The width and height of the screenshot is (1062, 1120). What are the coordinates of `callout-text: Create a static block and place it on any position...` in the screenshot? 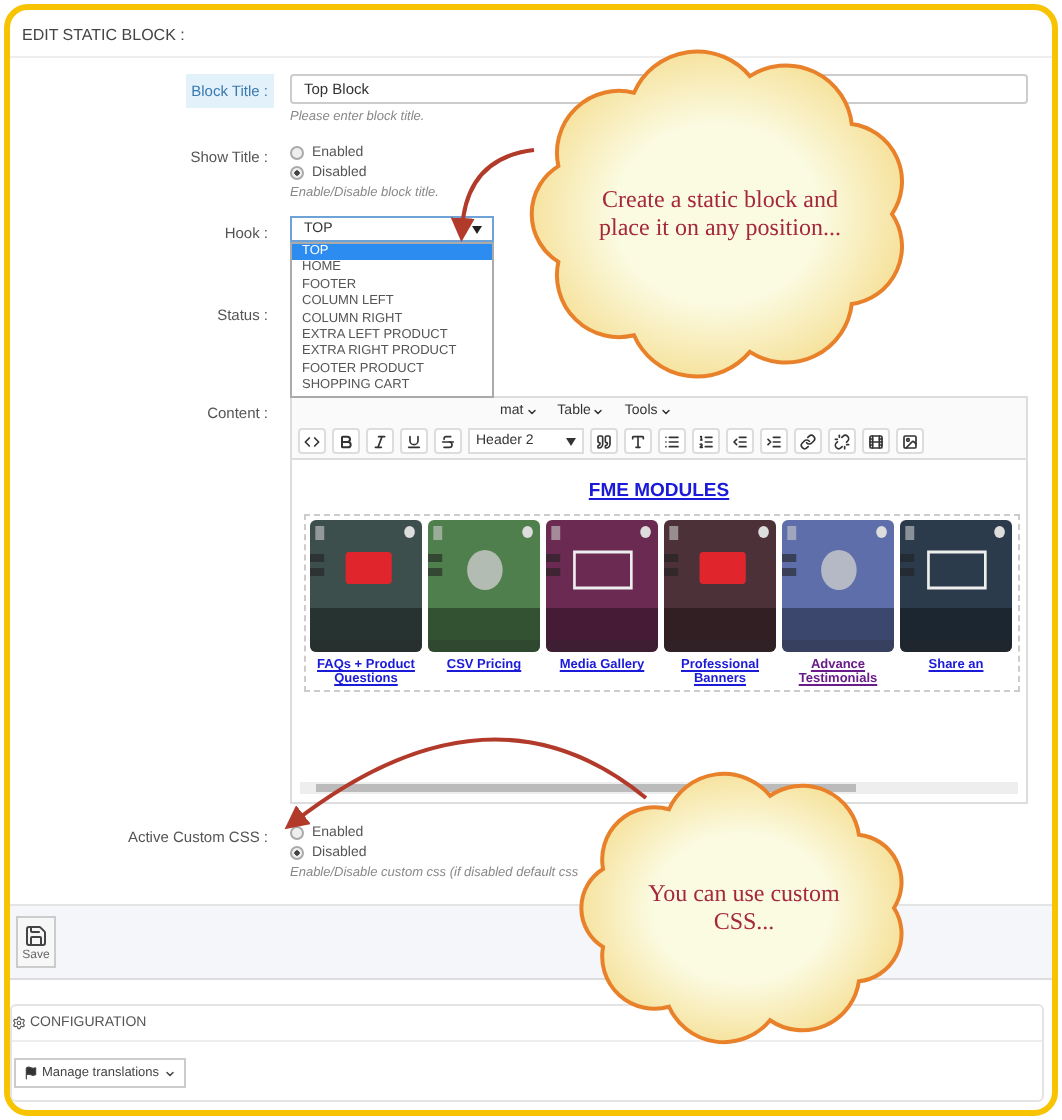 It's located at (720, 214).